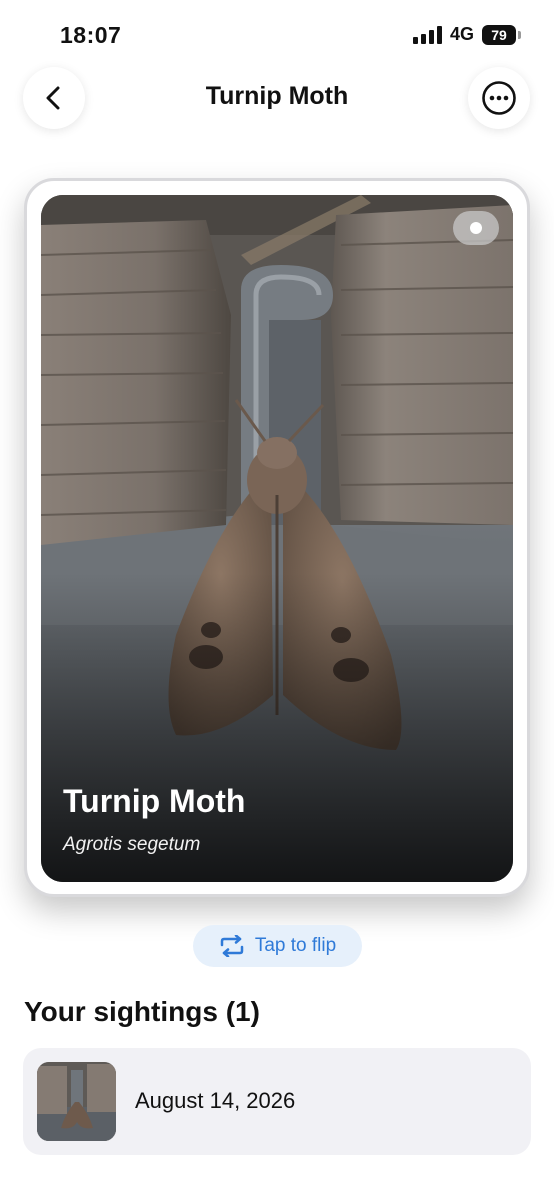  I want to click on species-common-name: Turnip Moth, so click(154, 801).